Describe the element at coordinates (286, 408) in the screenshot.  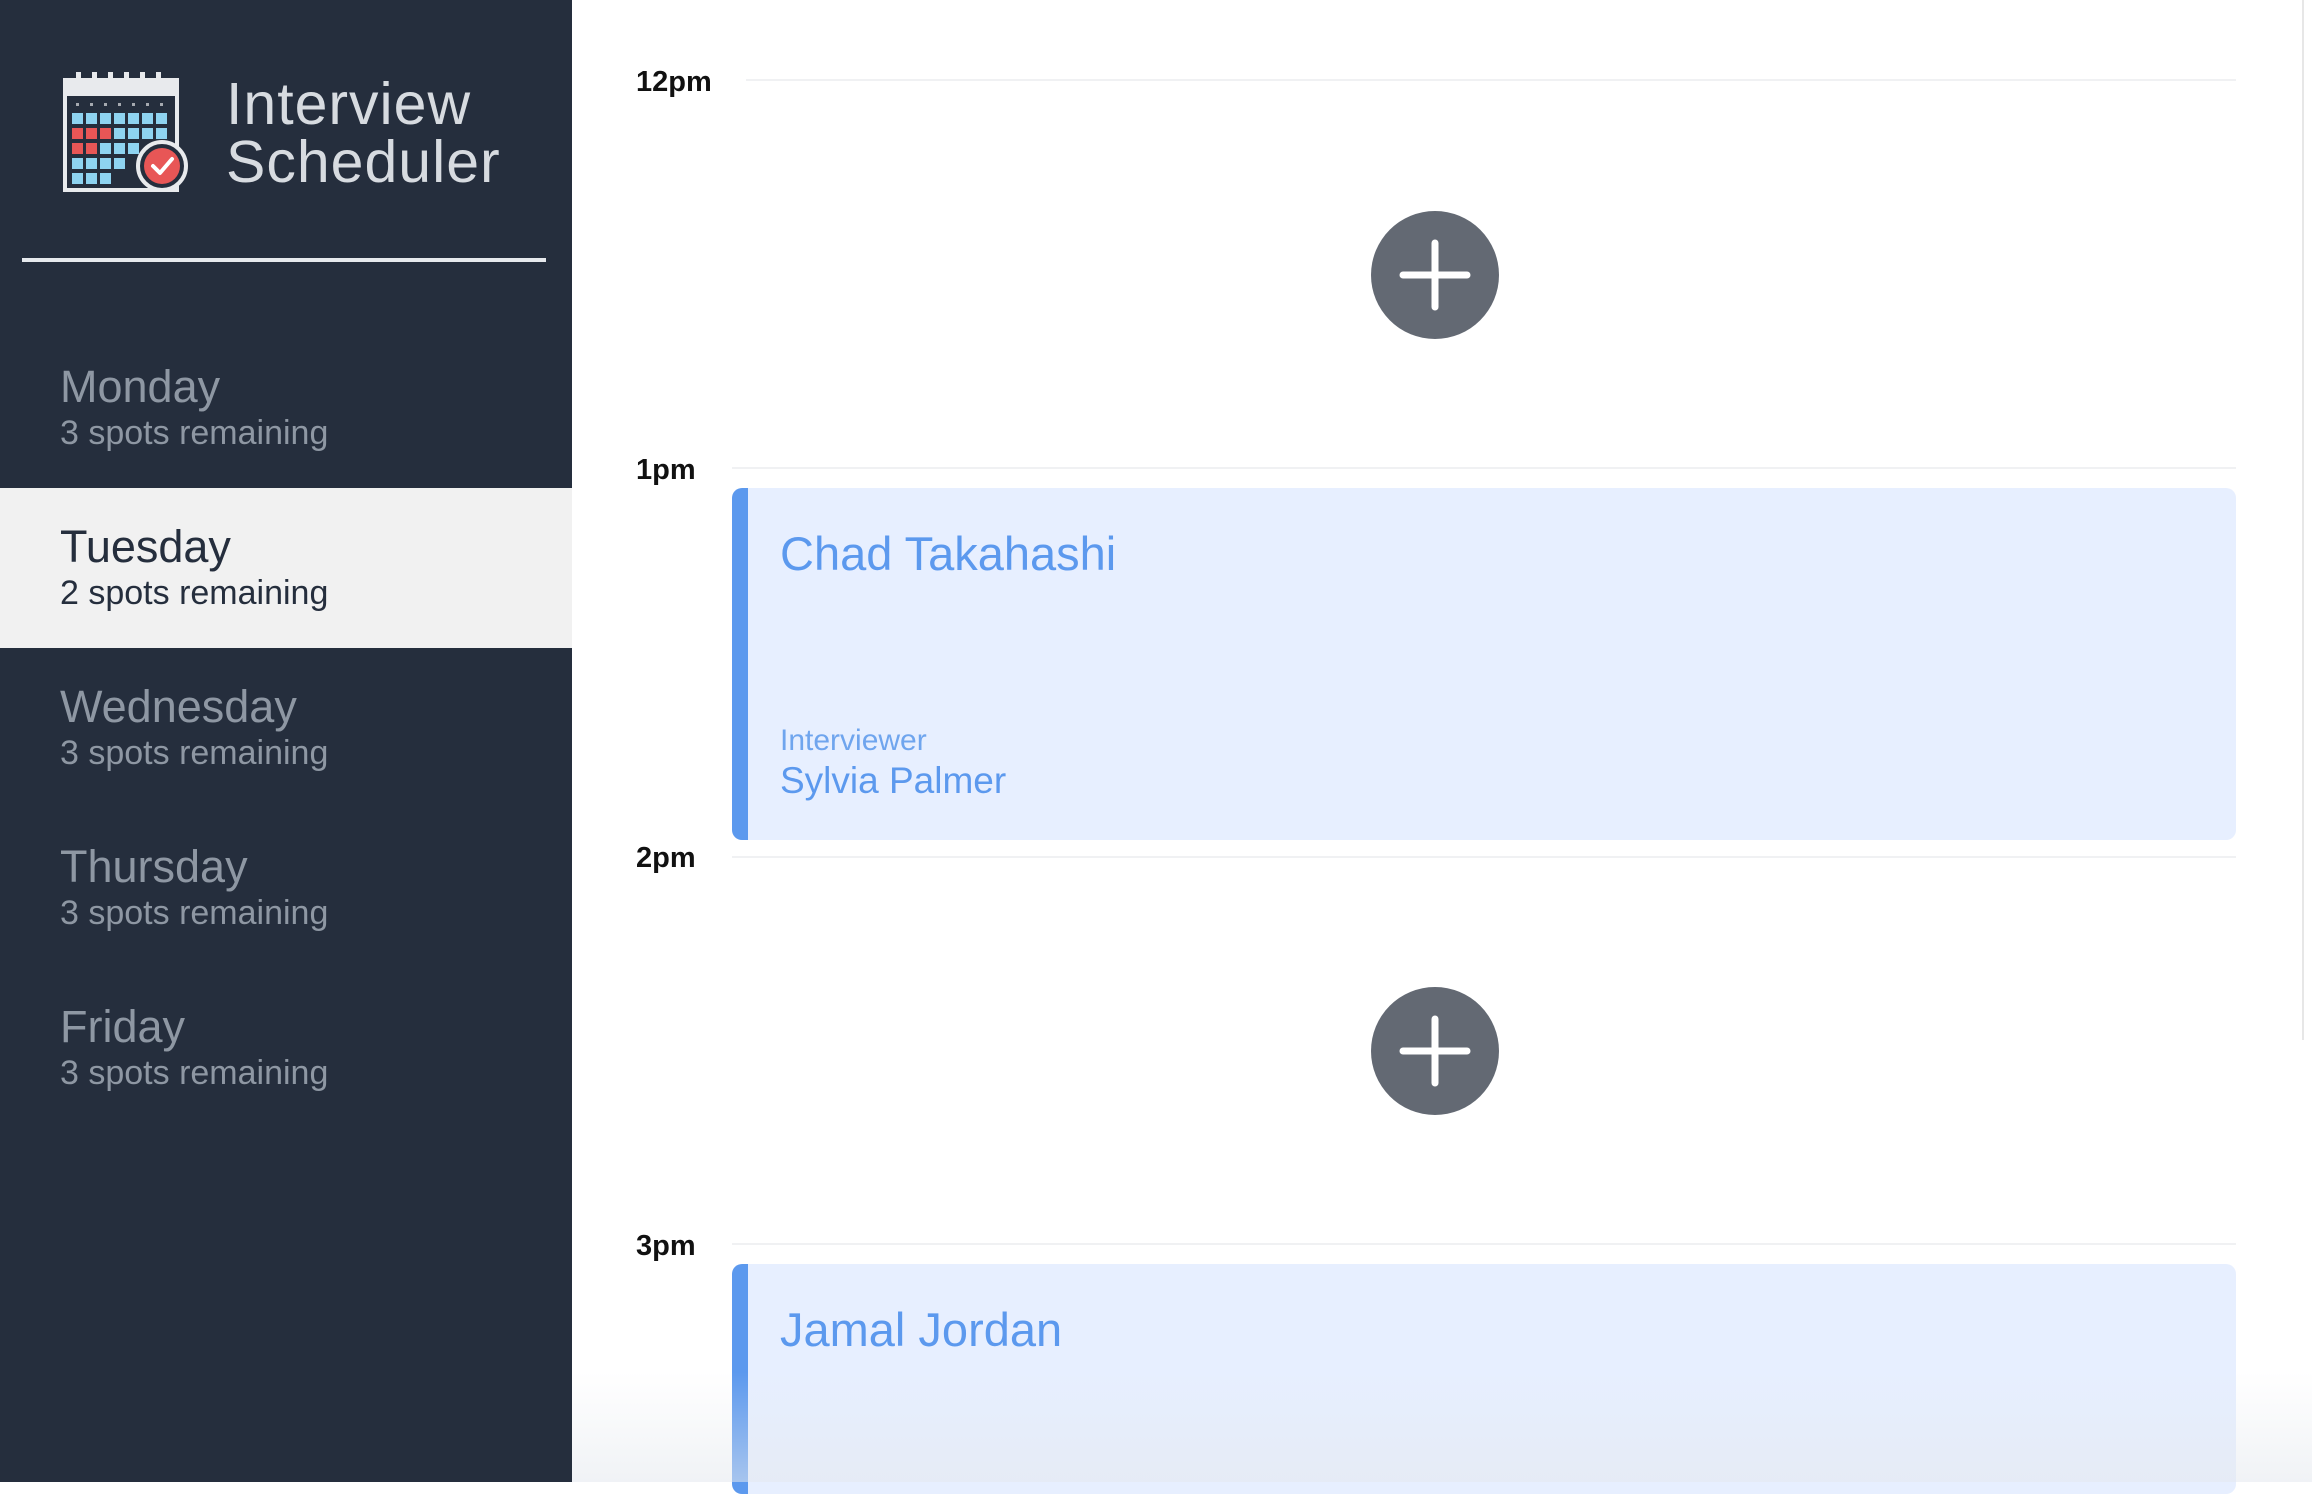
I see `day-item-monday: Monday 3 spots remaining` at that location.